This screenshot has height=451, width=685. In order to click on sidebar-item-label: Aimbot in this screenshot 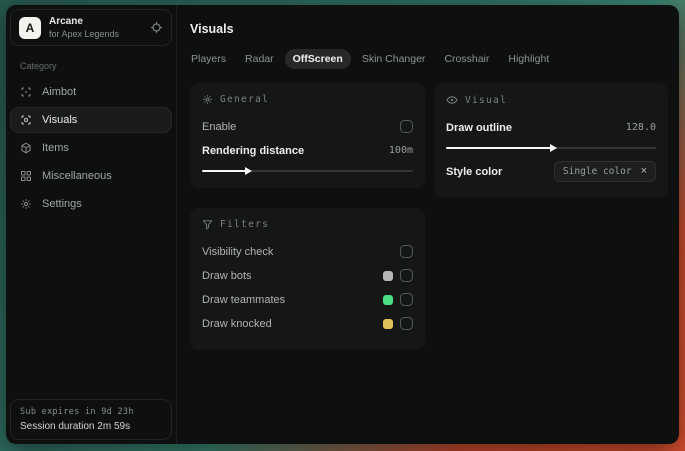, I will do `click(59, 92)`.